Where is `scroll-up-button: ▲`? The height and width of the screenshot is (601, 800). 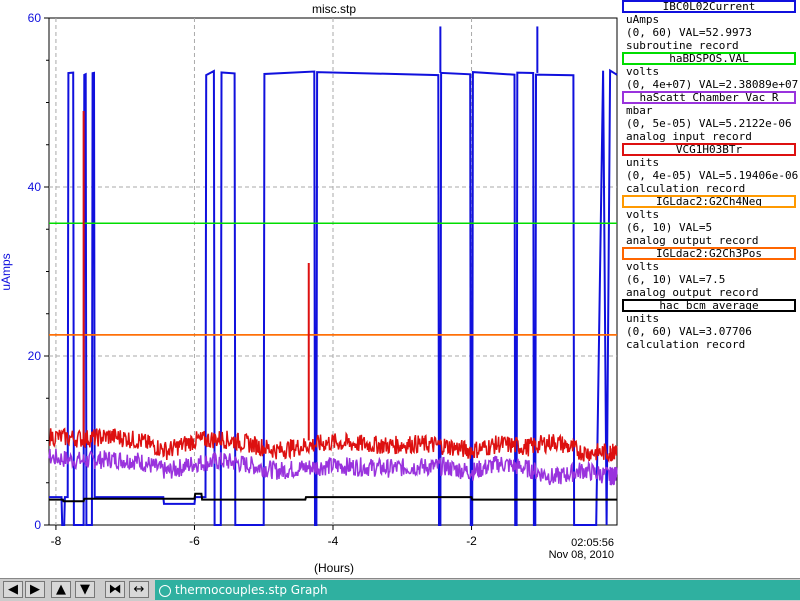 scroll-up-button: ▲ is located at coordinates (61, 589).